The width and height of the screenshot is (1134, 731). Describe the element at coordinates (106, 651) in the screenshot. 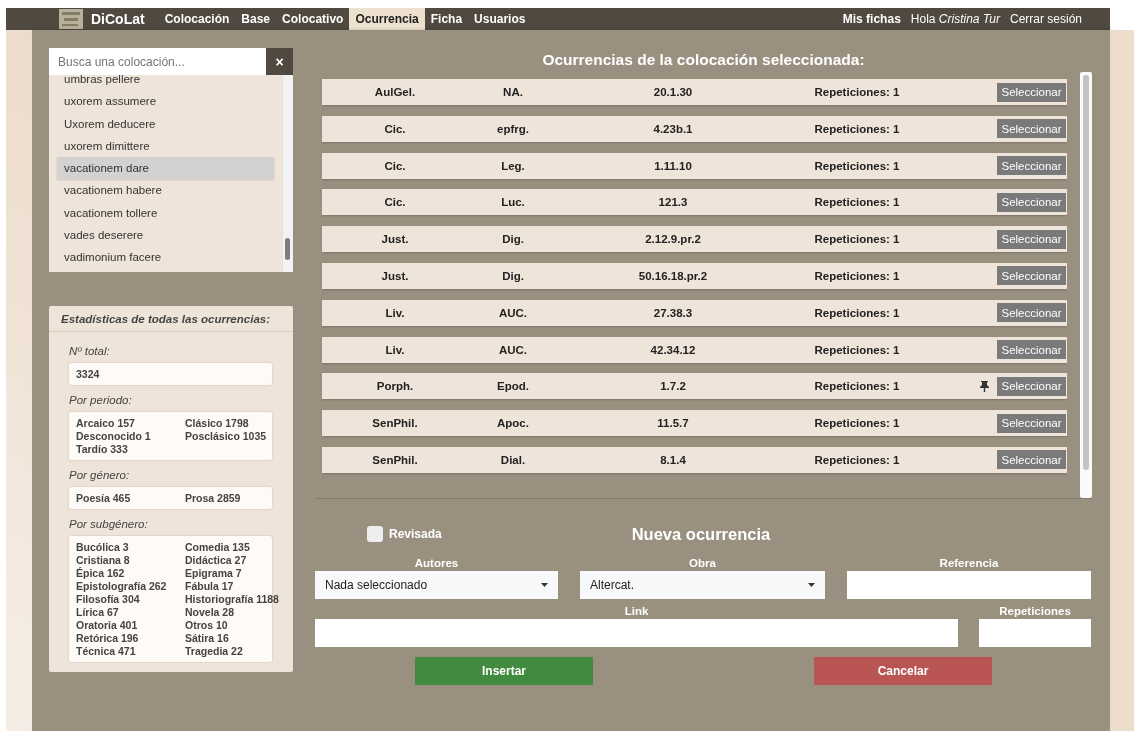

I see `stat-entry: Técnica 471` at that location.